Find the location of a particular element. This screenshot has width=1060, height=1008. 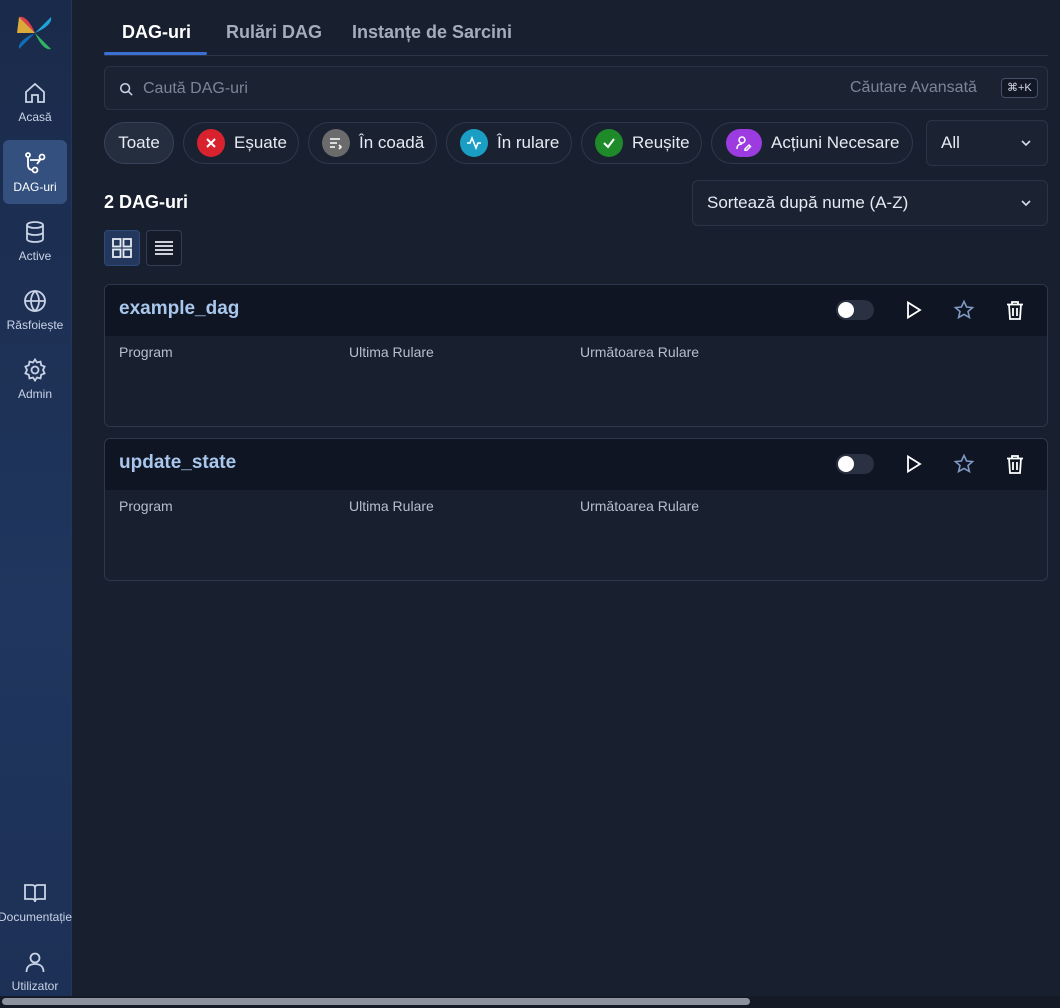

filter-label: În coadă is located at coordinates (392, 142).